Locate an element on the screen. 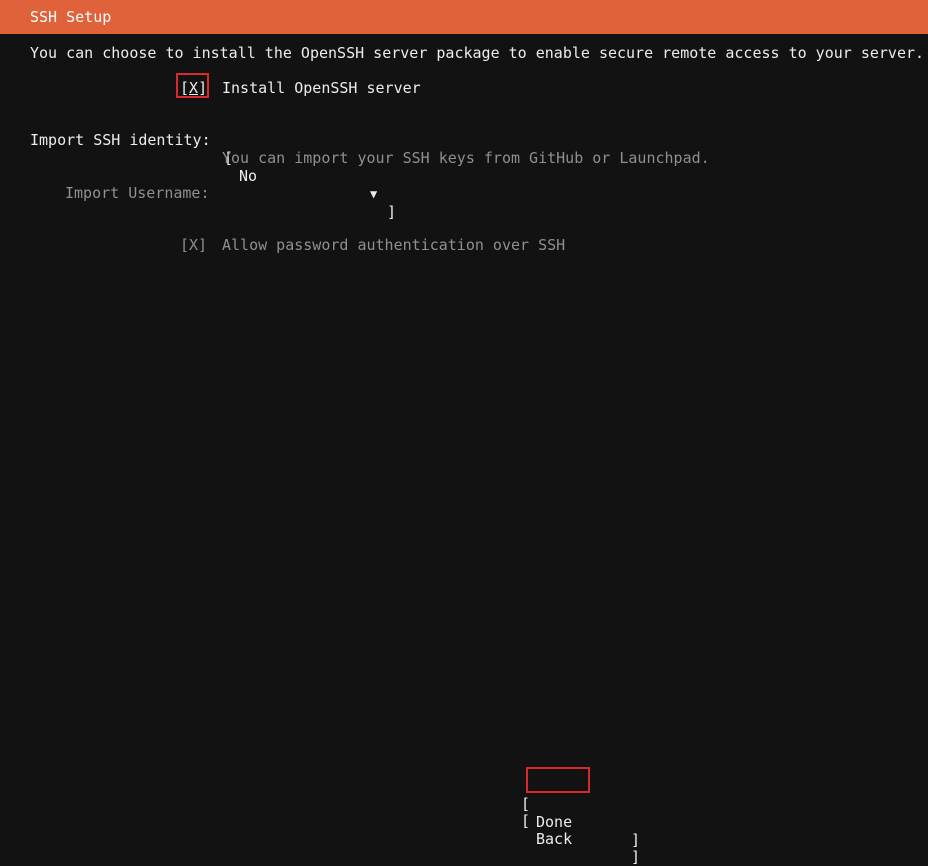 The width and height of the screenshot is (928, 866). import-identity-dropdown: [ No ▼ ] is located at coordinates (310, 176).